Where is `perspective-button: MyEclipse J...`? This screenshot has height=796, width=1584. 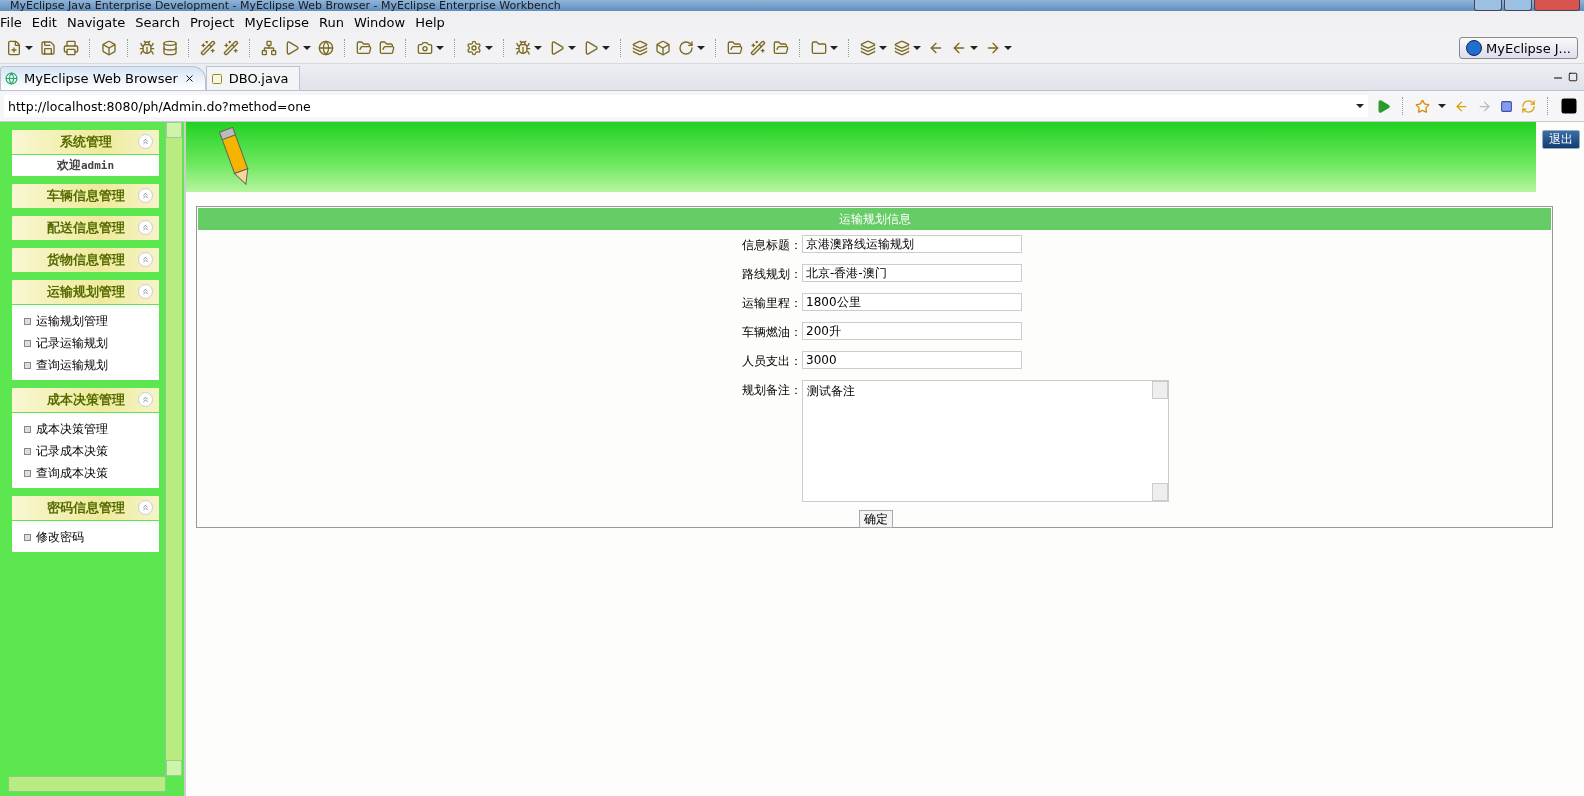 perspective-button: MyEclipse J... is located at coordinates (1518, 48).